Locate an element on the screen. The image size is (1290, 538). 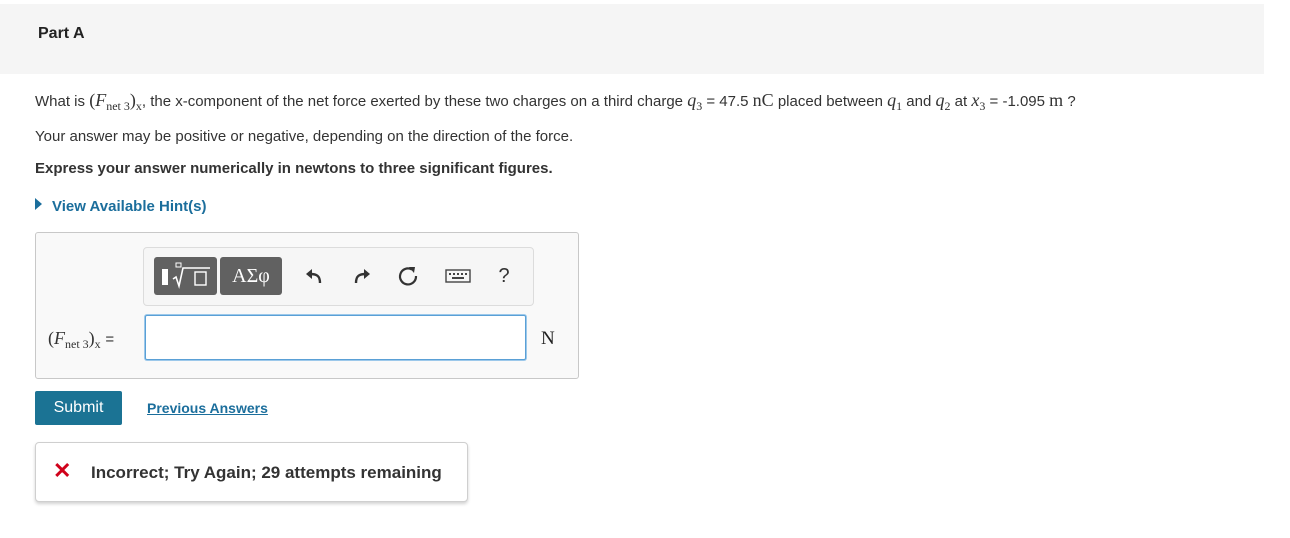
redo-icon is located at coordinates (362, 276).